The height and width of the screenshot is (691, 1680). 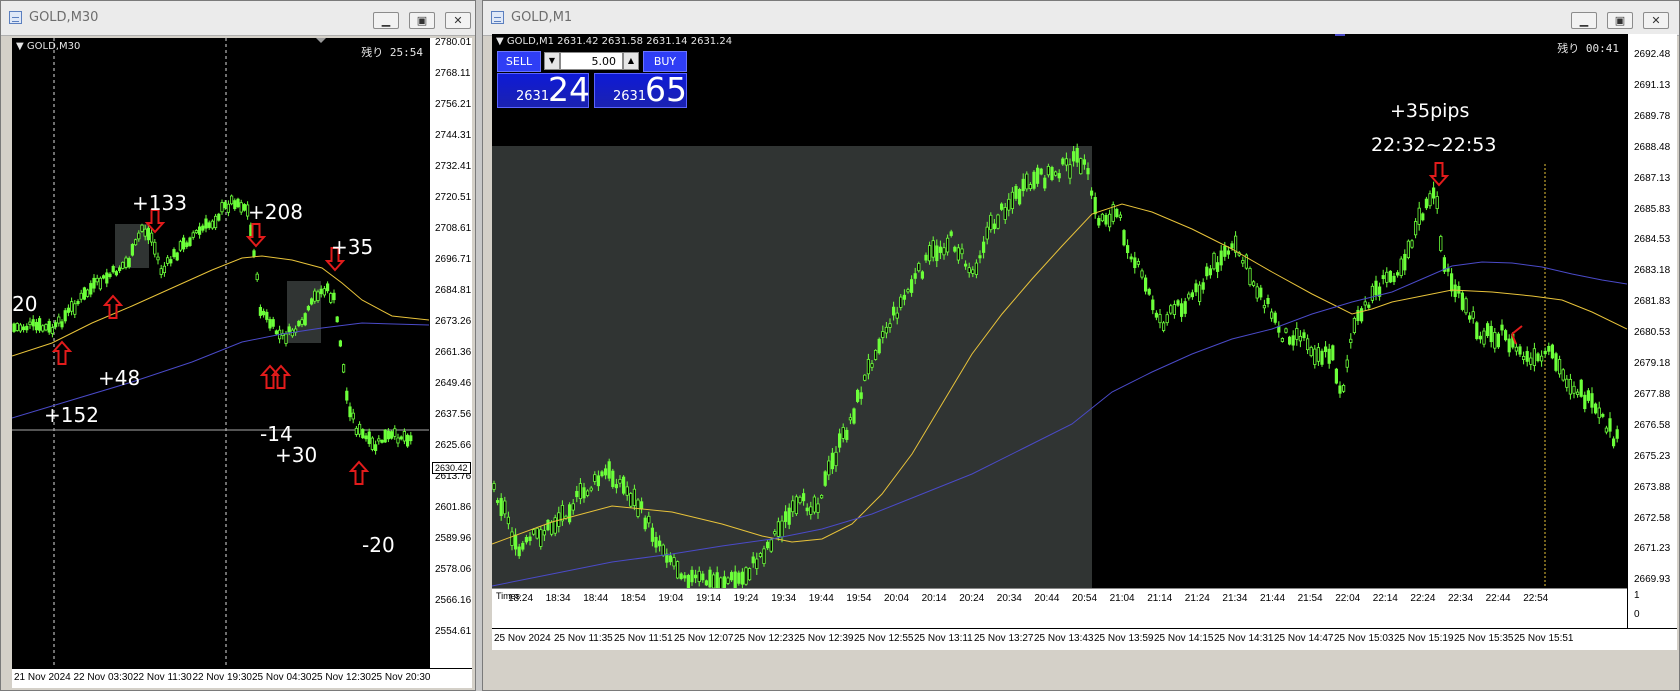 What do you see at coordinates (640, 89) in the screenshot?
I see `buy-price-button: 2631 65` at bounding box center [640, 89].